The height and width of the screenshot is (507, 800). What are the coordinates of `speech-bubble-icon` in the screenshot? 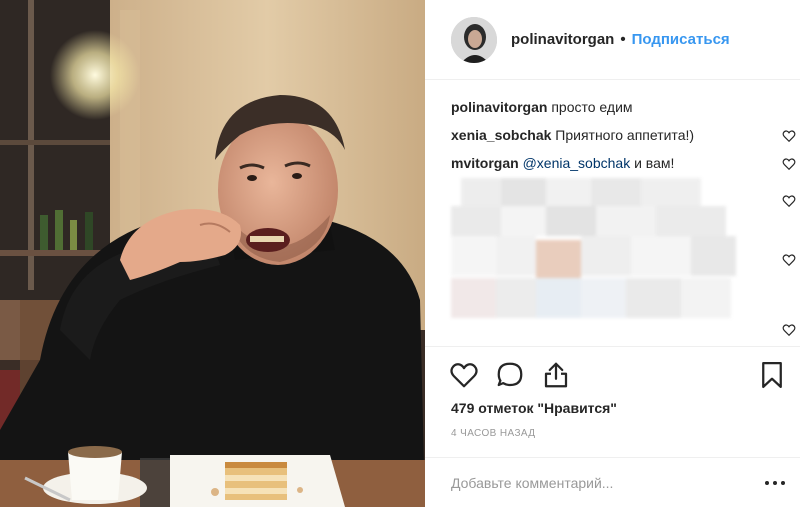 It's located at (510, 375).